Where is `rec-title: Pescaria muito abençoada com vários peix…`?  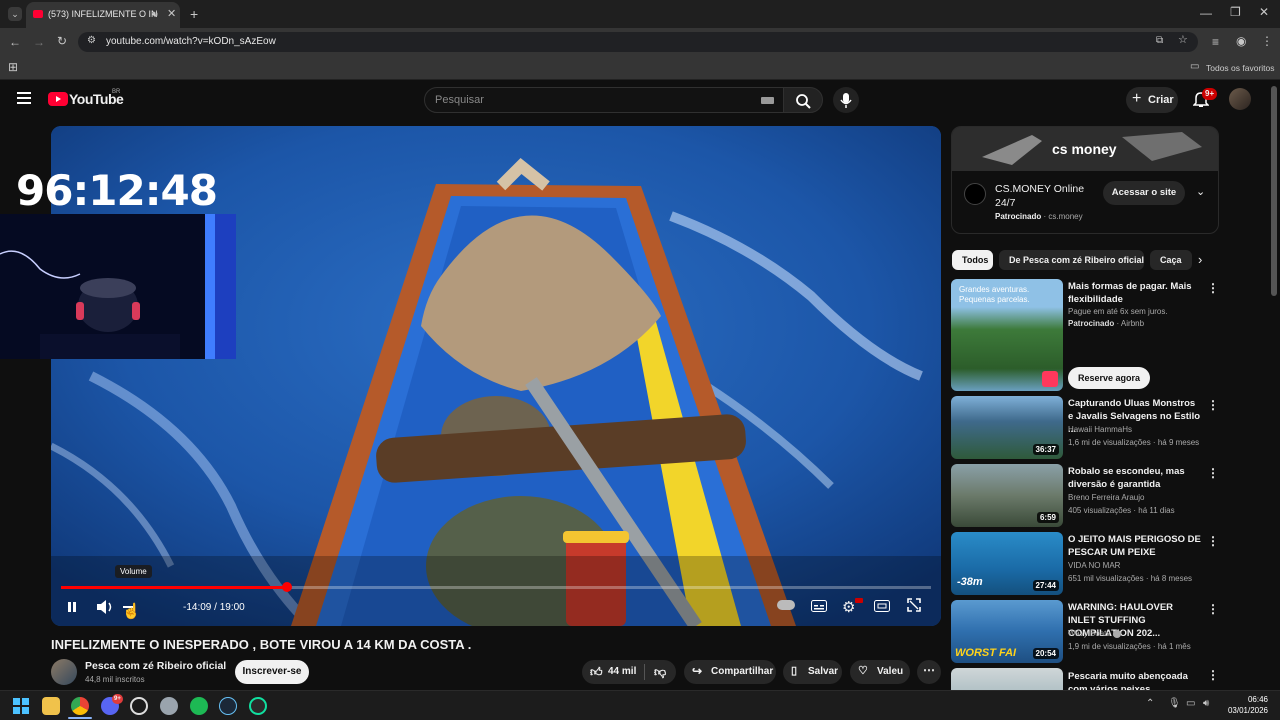
rec-title: Pescaria muito abençoada com vários peix… is located at coordinates (1128, 680).